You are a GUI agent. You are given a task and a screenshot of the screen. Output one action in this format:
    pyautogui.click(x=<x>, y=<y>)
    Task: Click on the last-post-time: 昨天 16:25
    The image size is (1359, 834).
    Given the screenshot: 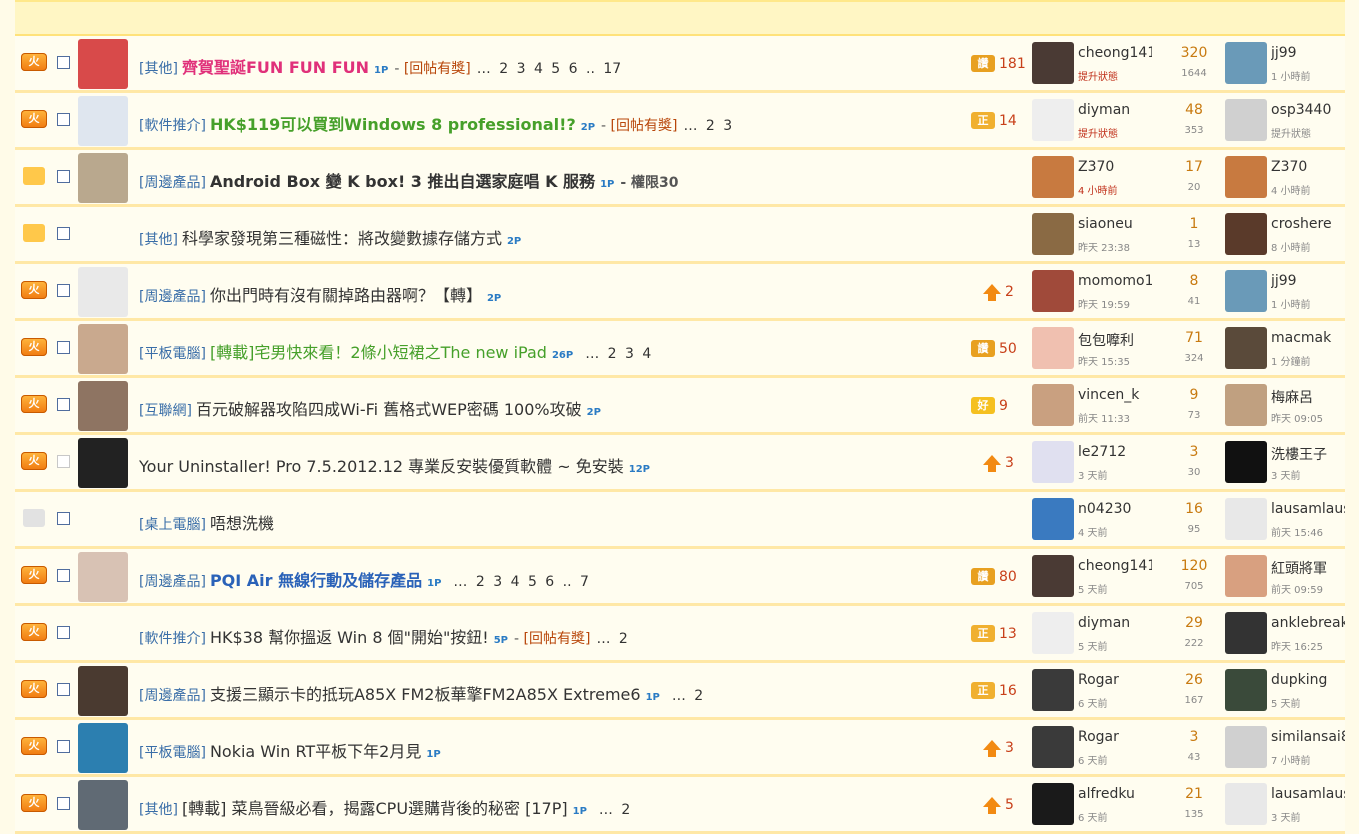 What is the action you would take?
    pyautogui.click(x=1297, y=645)
    